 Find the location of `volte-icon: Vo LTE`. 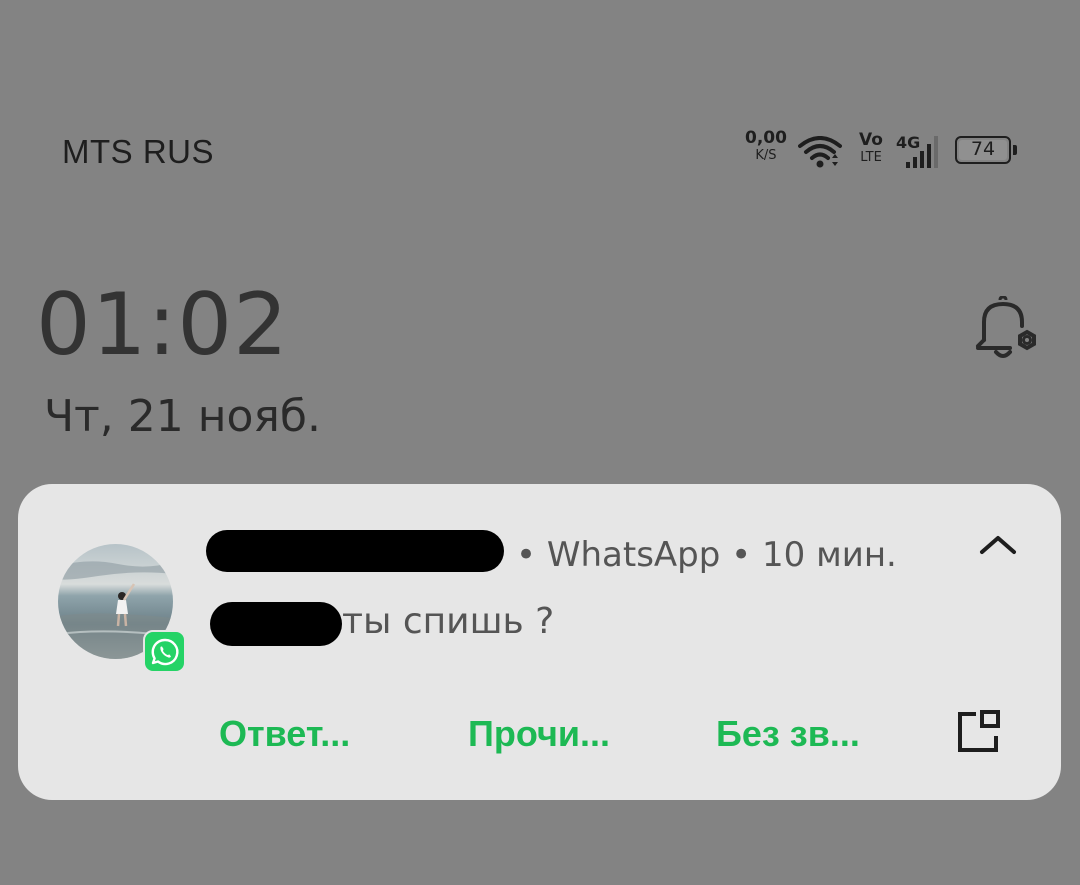

volte-icon: Vo LTE is located at coordinates (871, 147).